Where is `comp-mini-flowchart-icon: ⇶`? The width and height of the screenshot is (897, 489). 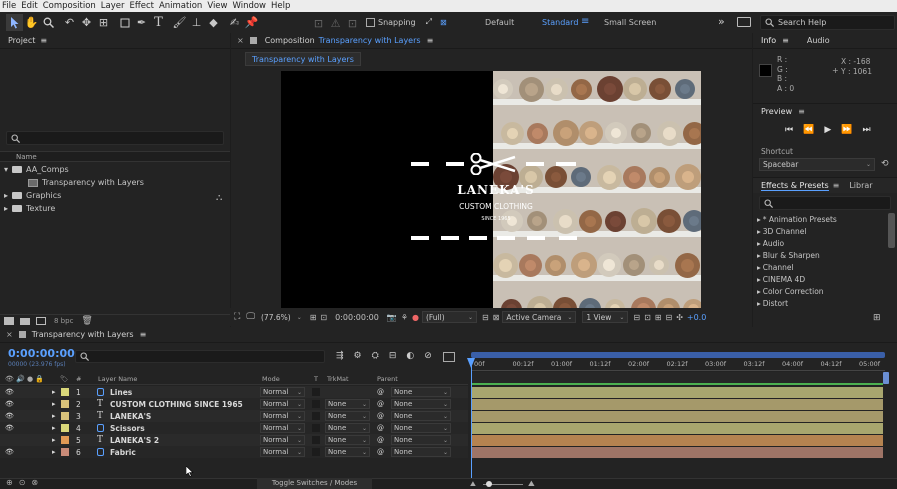 comp-mini-flowchart-icon: ⇶ is located at coordinates (340, 356).